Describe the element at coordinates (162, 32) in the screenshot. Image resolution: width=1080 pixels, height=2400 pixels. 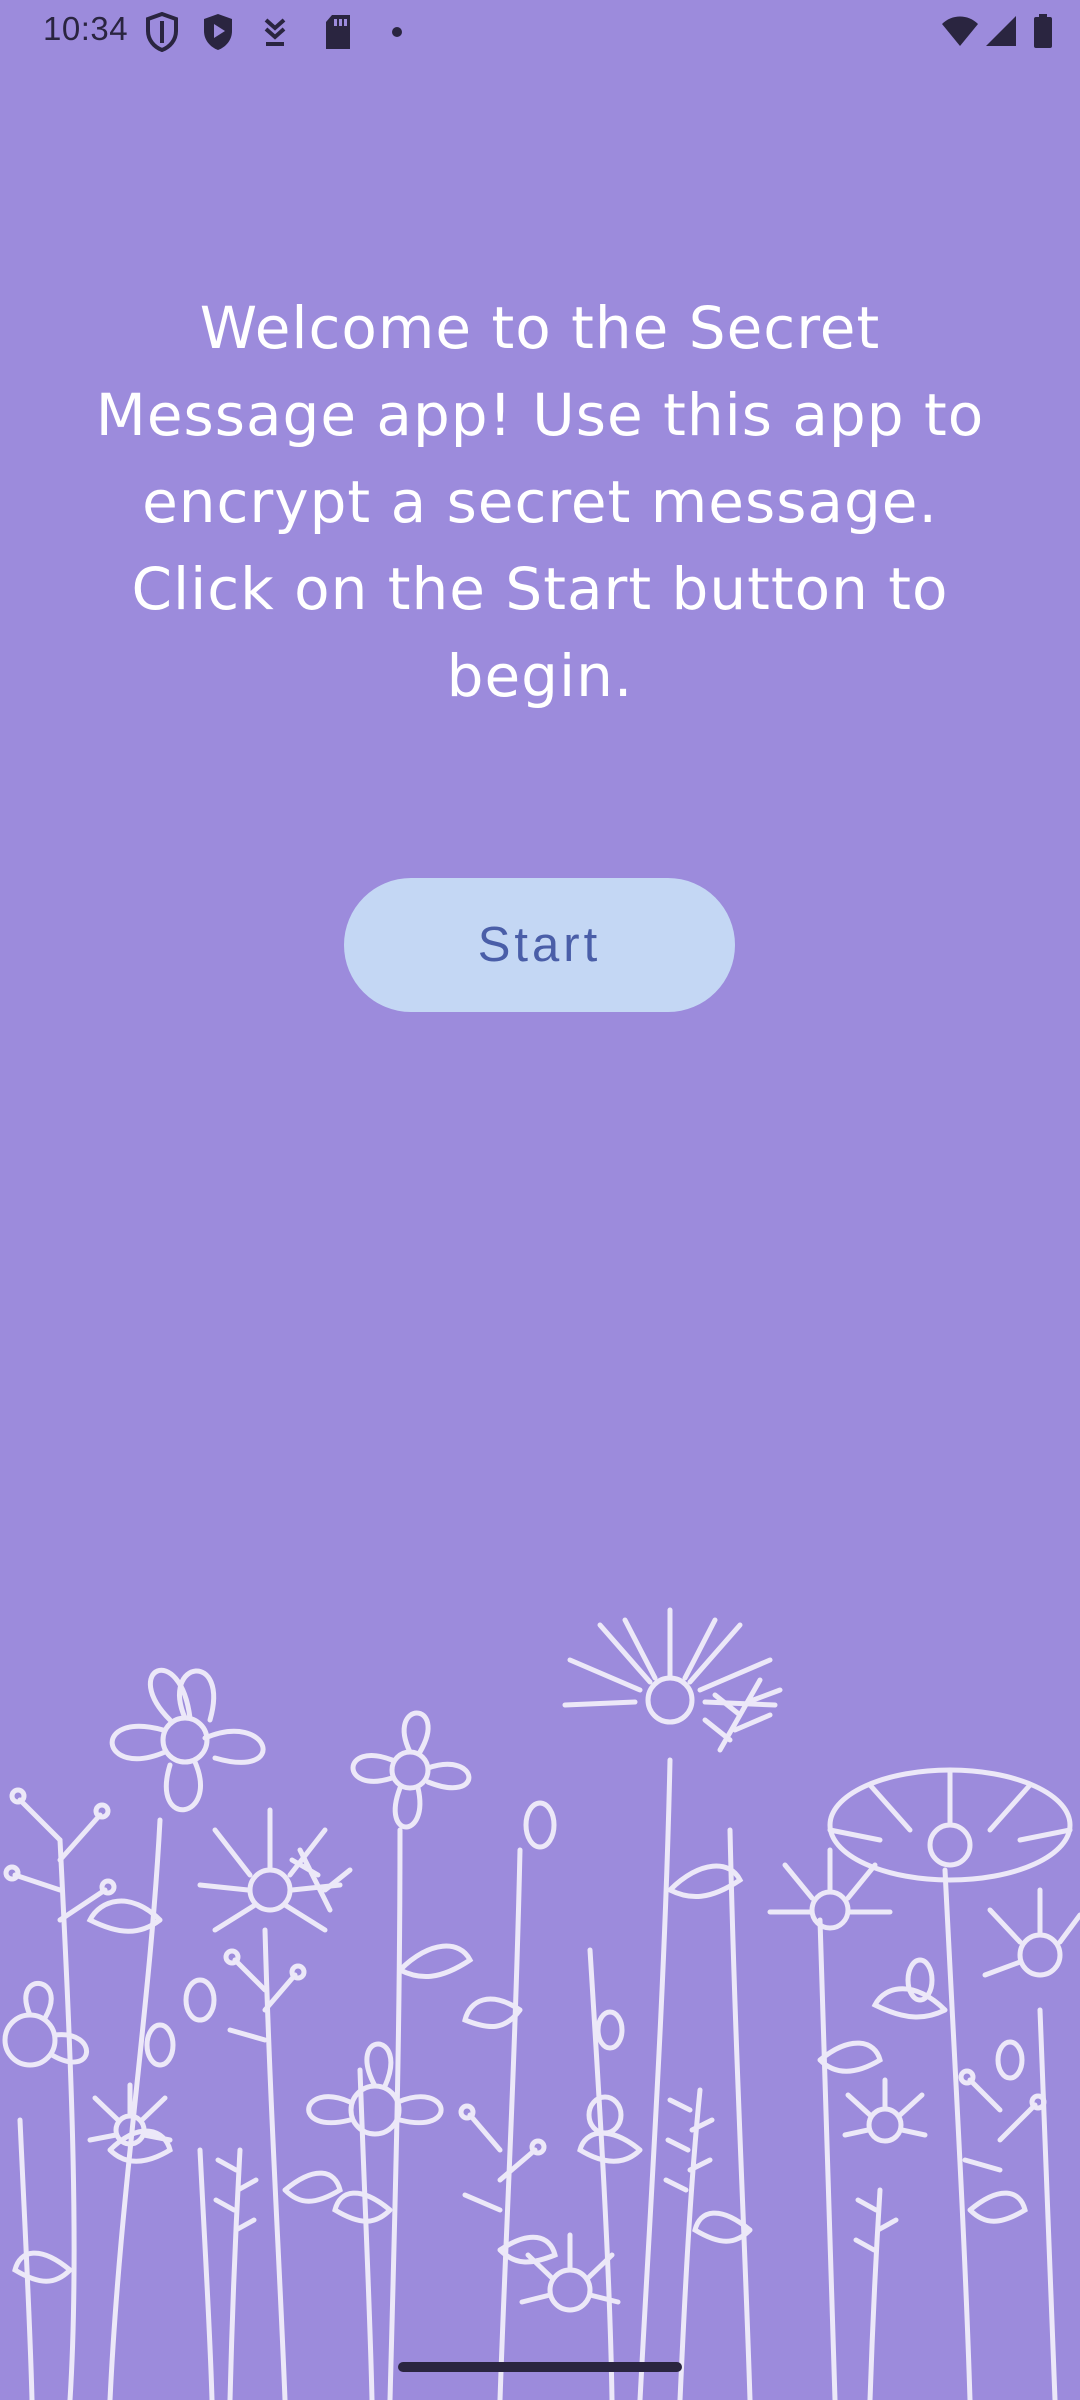
I see `shield-outline-icon` at that location.